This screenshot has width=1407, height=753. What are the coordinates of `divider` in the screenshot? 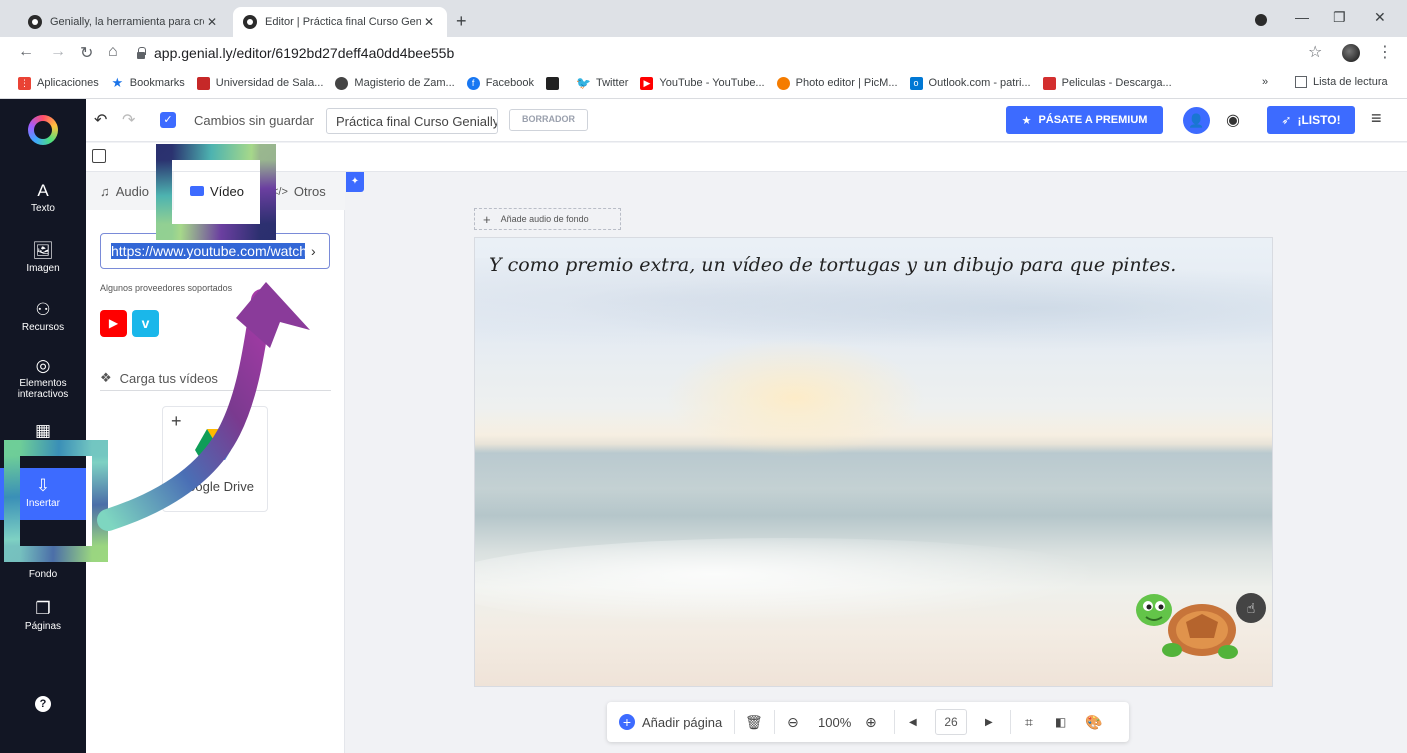 It's located at (215, 390).